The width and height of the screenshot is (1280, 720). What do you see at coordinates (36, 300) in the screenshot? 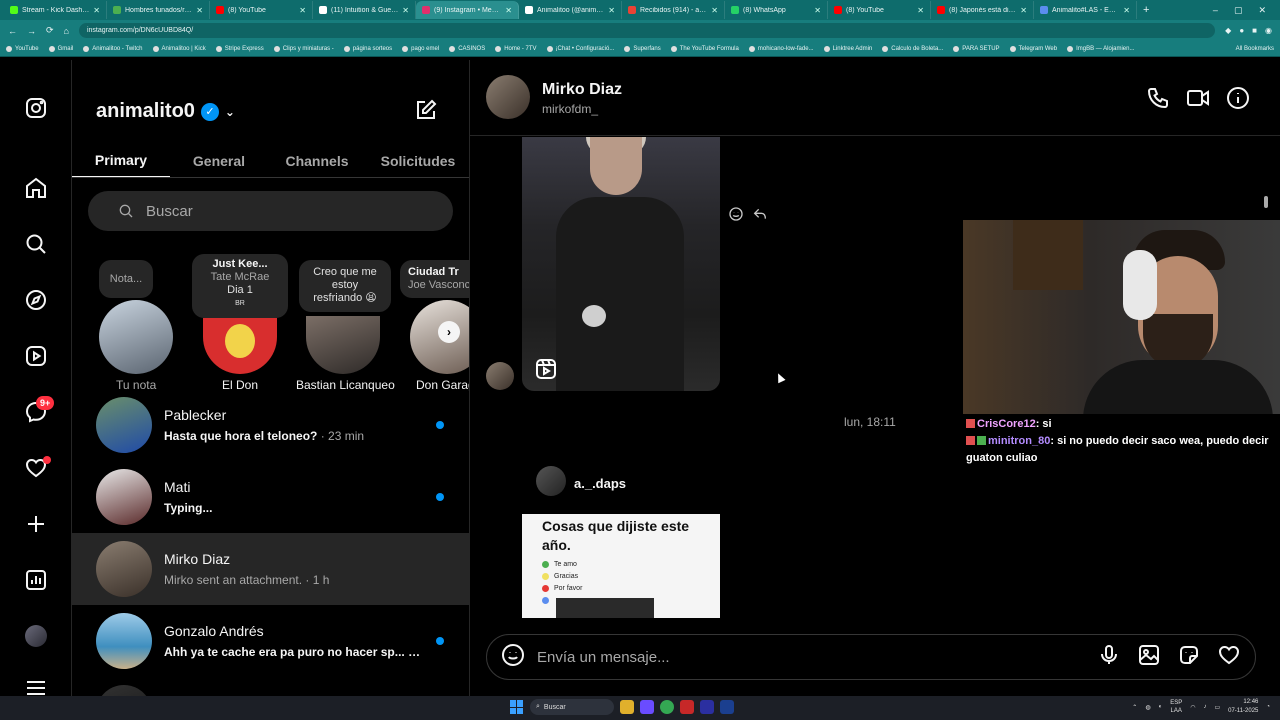
I see `explore-nav-icon` at bounding box center [36, 300].